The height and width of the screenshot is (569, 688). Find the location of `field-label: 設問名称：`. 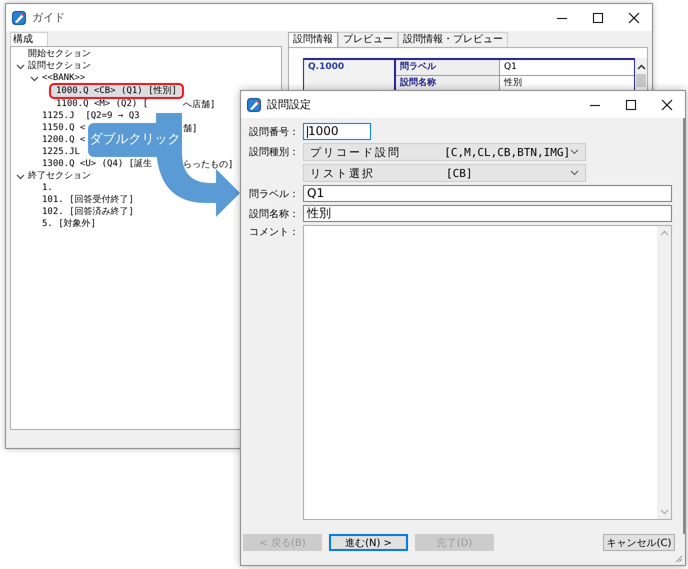

field-label: 設問名称： is located at coordinates (274, 214).